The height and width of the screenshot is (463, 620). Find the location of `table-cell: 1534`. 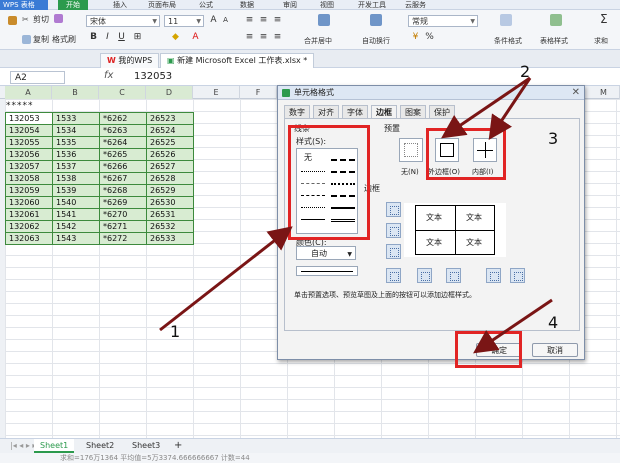

table-cell: 1534 is located at coordinates (76, 130).